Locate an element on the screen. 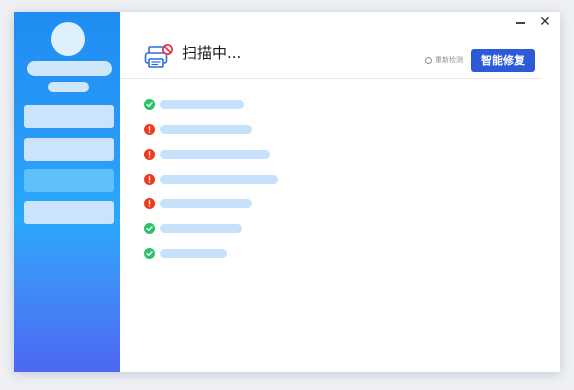 This screenshot has height=390, width=574. avatar is located at coordinates (68, 39).